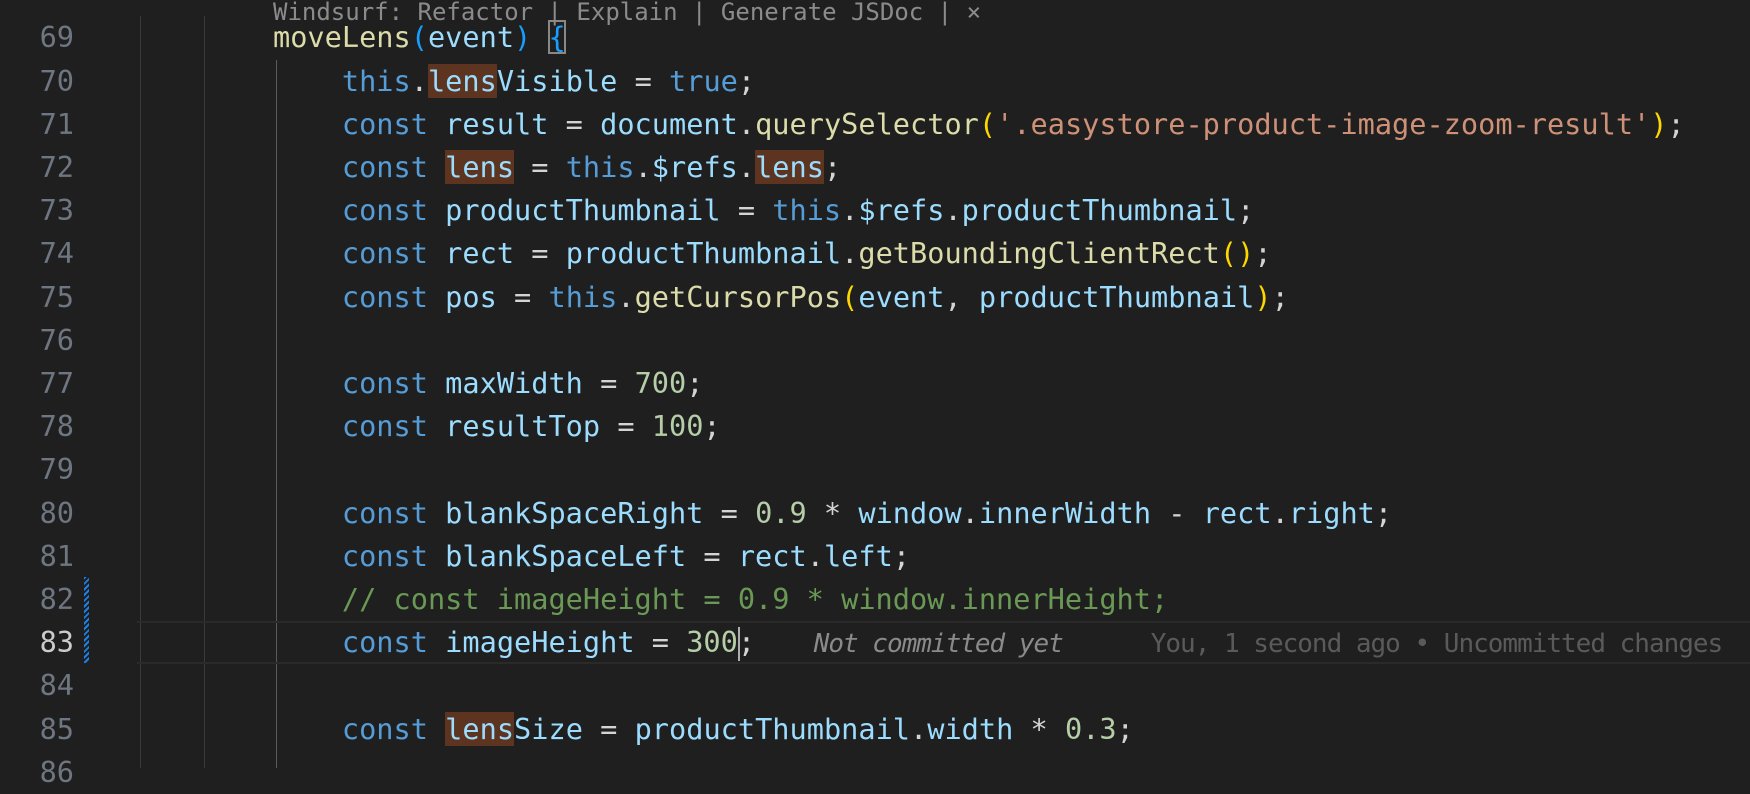 The image size is (1750, 794). What do you see at coordinates (523, 426) in the screenshot?
I see `code-token: resultTop` at bounding box center [523, 426].